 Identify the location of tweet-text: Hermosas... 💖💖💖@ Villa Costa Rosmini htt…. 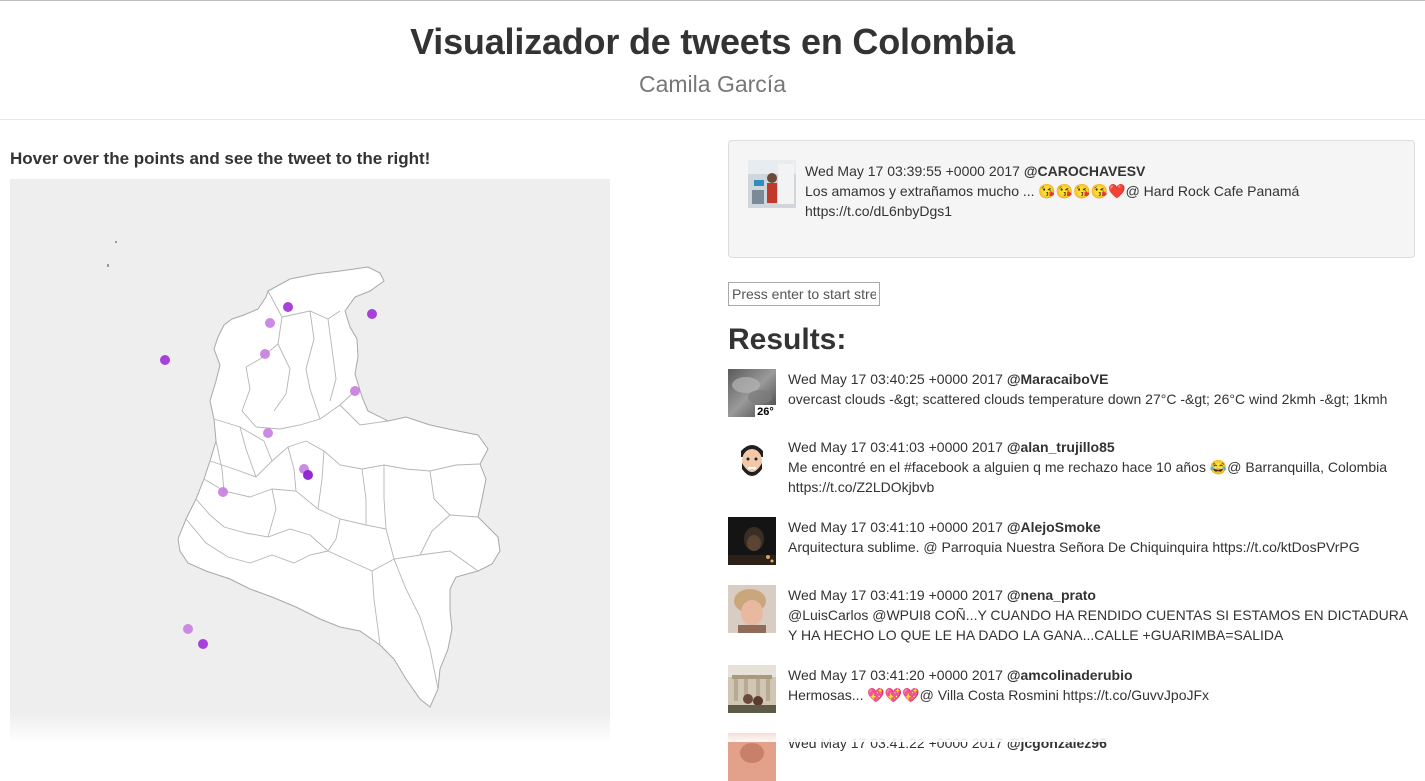
(999, 695).